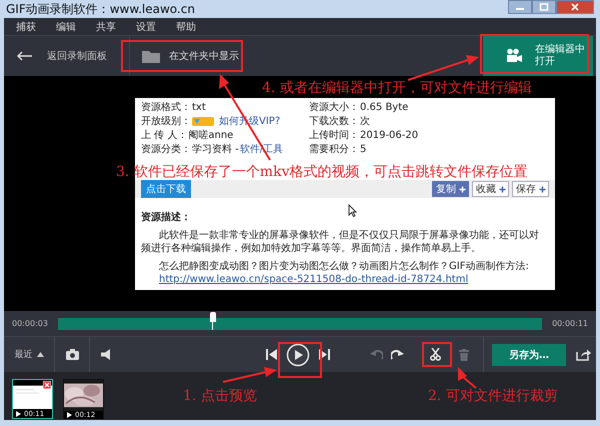  I want to click on minimize-button, so click(520, 7).